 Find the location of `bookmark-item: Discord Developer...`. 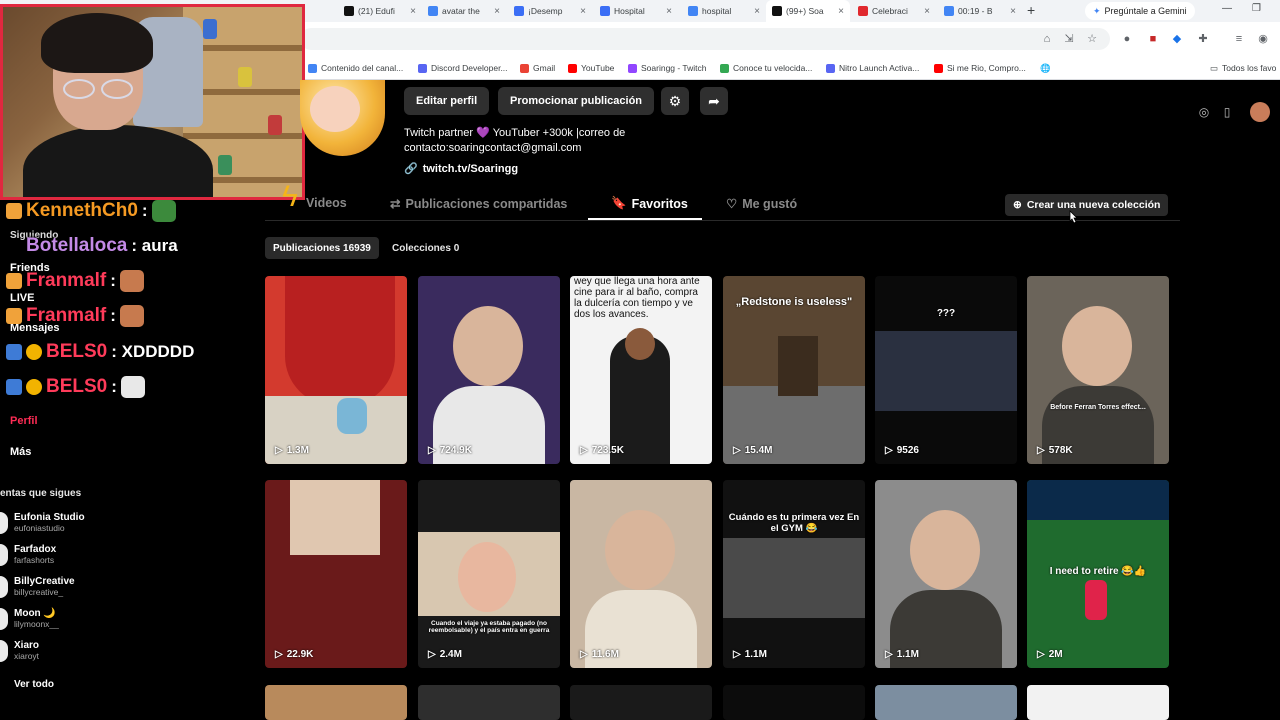

bookmark-item: Discord Developer... is located at coordinates (463, 68).